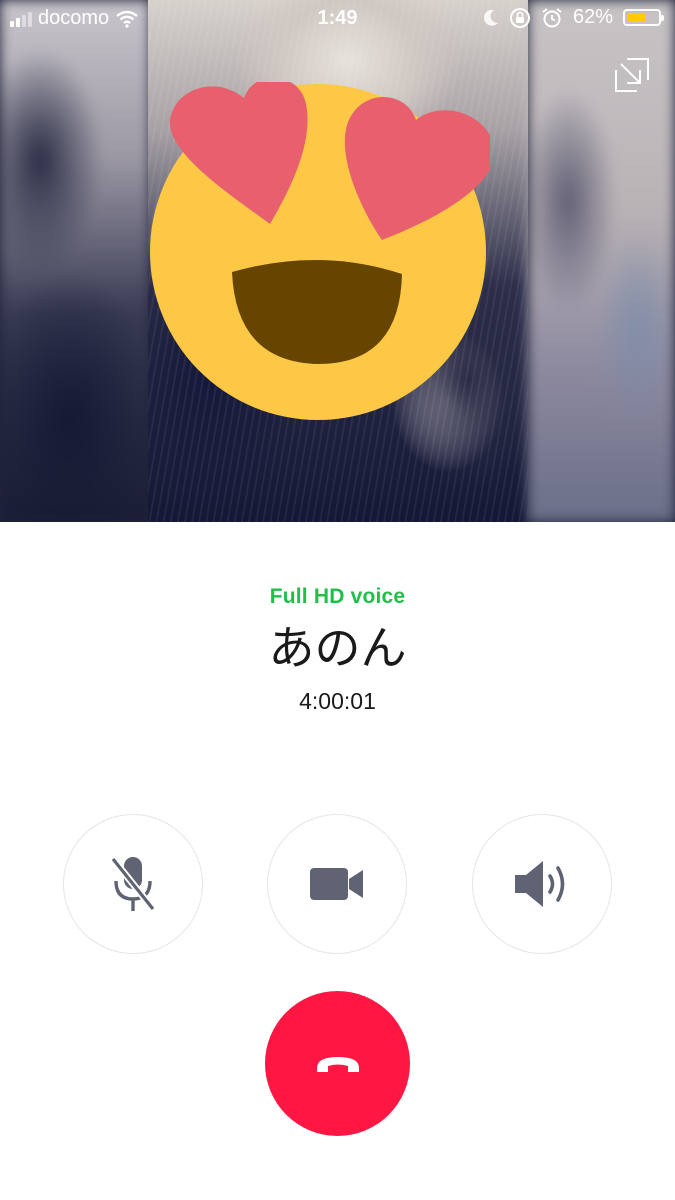 This screenshot has height=1200, width=675. Describe the element at coordinates (636, 17) in the screenshot. I see `battery-level-fill` at that location.